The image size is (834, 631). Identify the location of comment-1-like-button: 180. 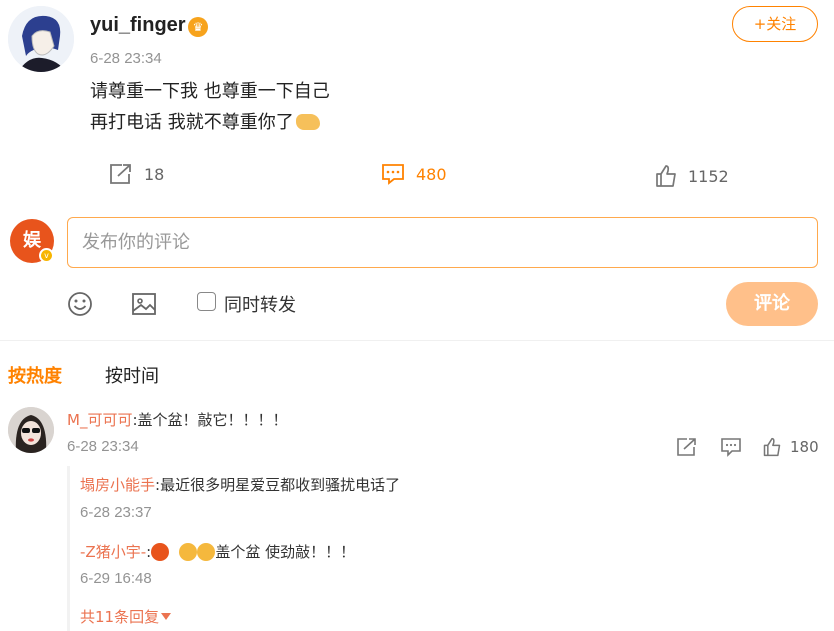
(790, 447).